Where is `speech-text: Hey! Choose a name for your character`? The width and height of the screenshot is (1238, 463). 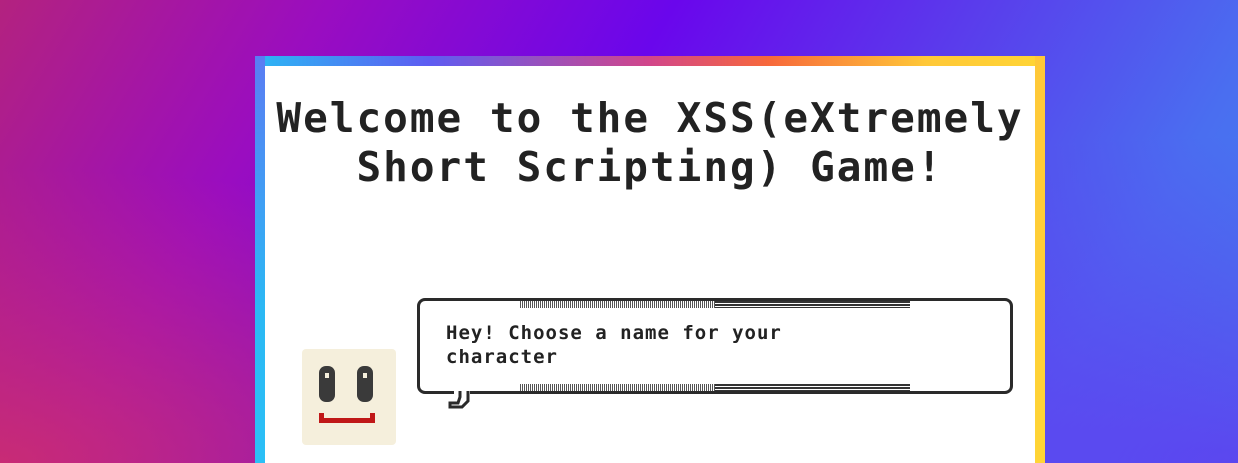
speech-text: Hey! Choose a name for your character is located at coordinates (614, 345).